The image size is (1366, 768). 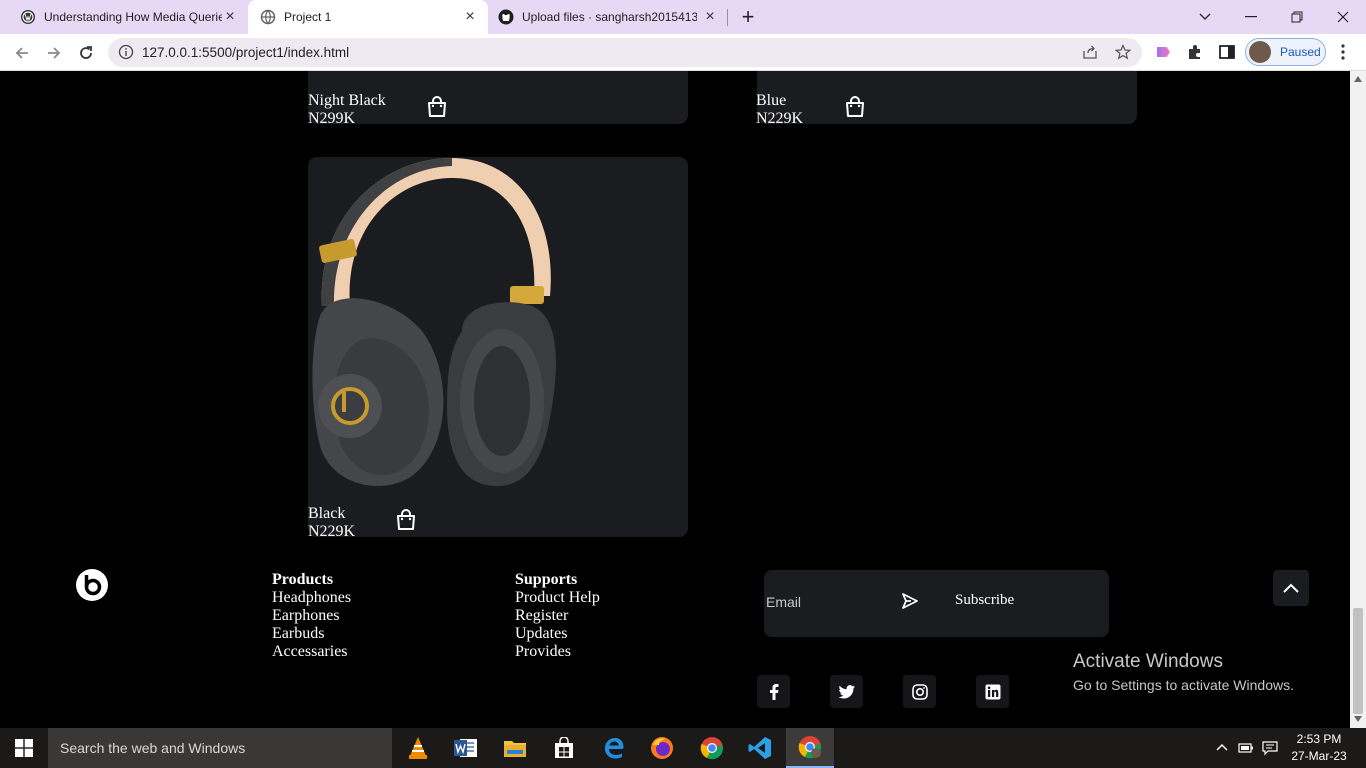 What do you see at coordinates (947, 97) in the screenshot?
I see `product-card-blue` at bounding box center [947, 97].